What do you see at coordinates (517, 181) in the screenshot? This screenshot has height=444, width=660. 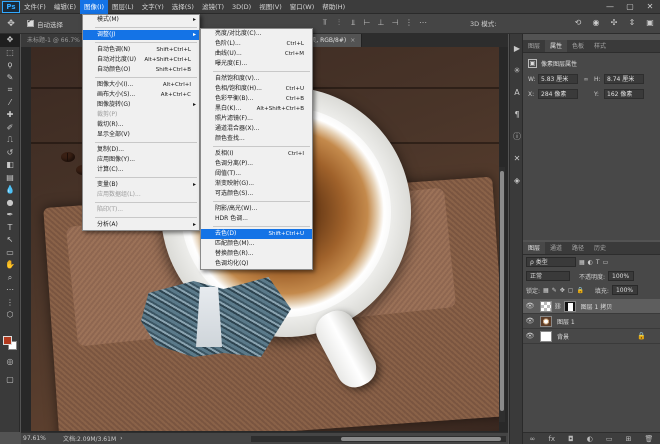 I see `layer-comps-icon: ◈` at bounding box center [517, 181].